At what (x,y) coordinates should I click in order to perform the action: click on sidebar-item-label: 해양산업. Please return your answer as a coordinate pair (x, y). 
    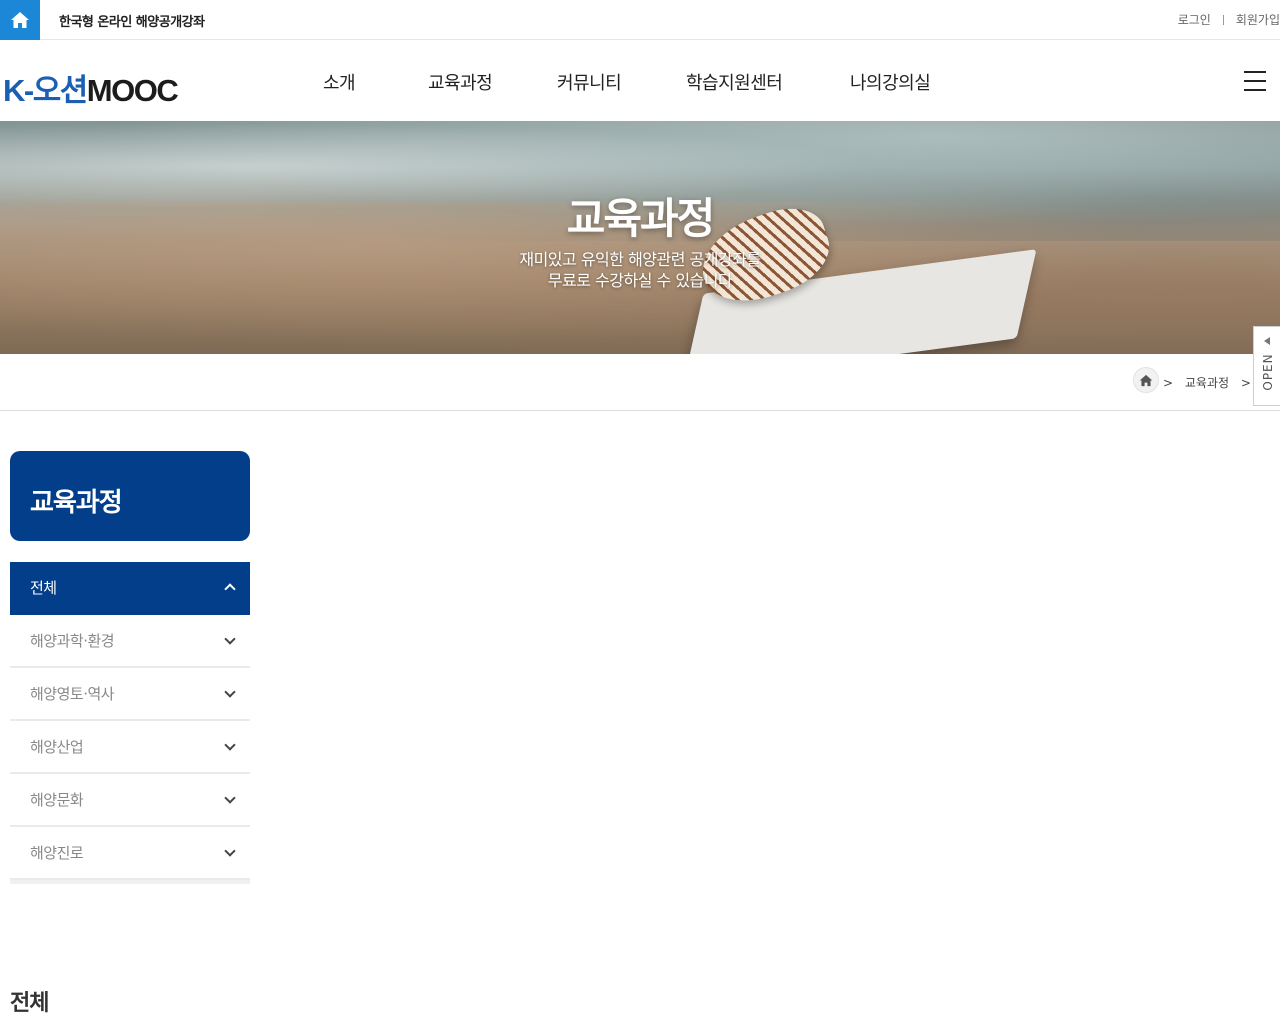
    Looking at the image, I should click on (57, 747).